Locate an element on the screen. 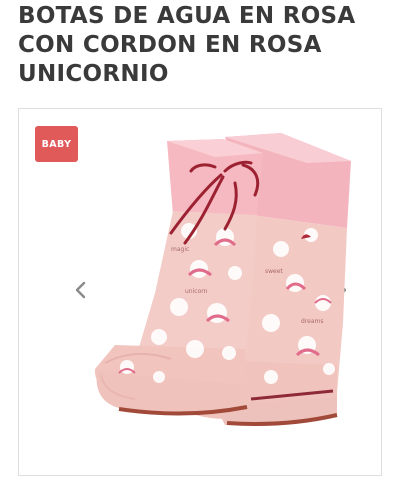 This screenshot has width=400, height=482. svg-text: sweet is located at coordinates (274, 271).